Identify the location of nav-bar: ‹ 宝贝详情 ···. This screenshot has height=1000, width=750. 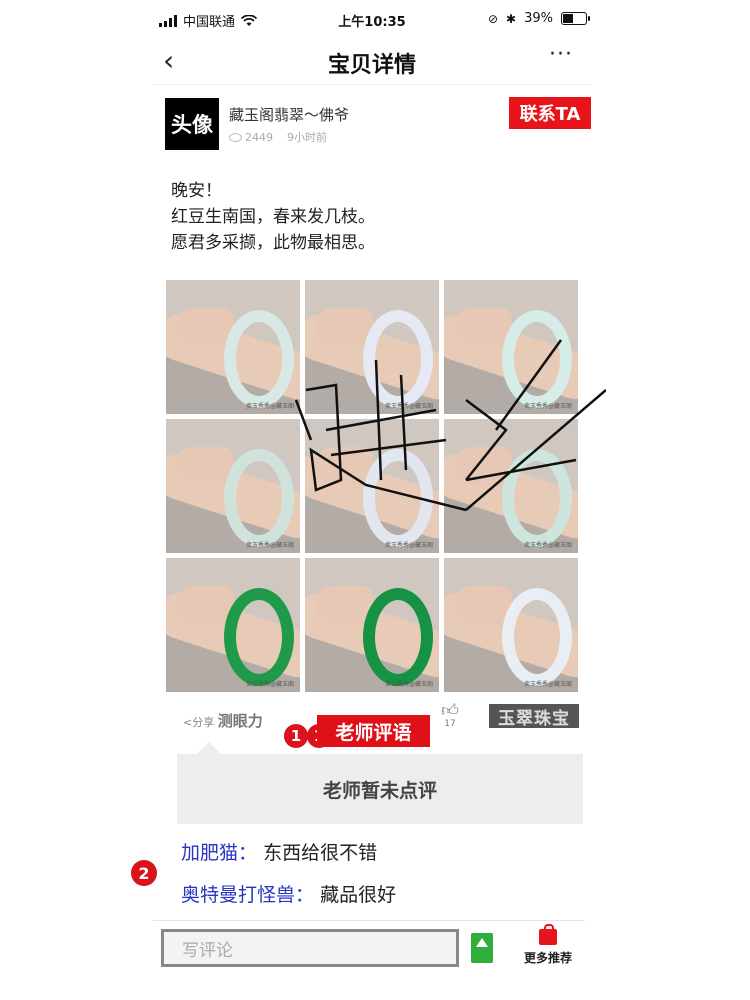
(372, 61).